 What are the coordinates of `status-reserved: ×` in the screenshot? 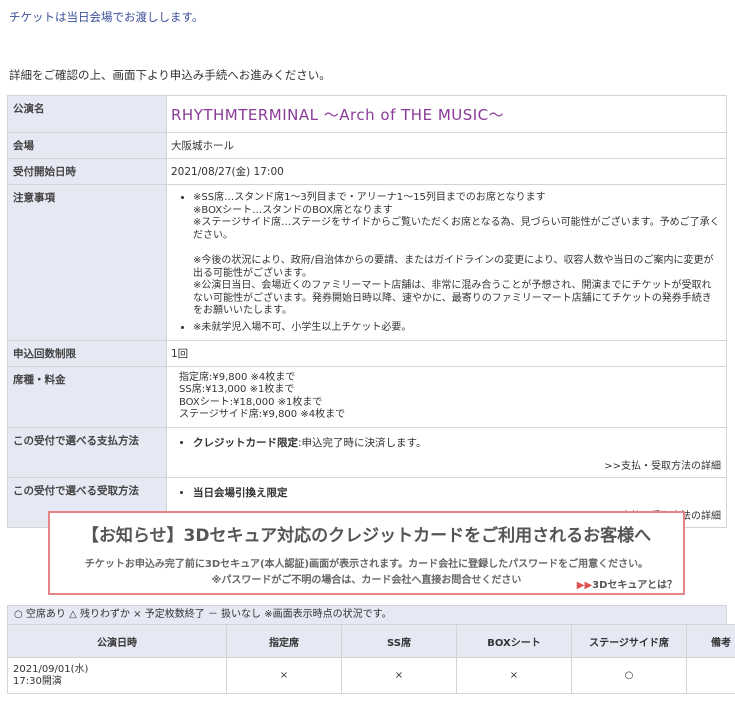 It's located at (284, 675).